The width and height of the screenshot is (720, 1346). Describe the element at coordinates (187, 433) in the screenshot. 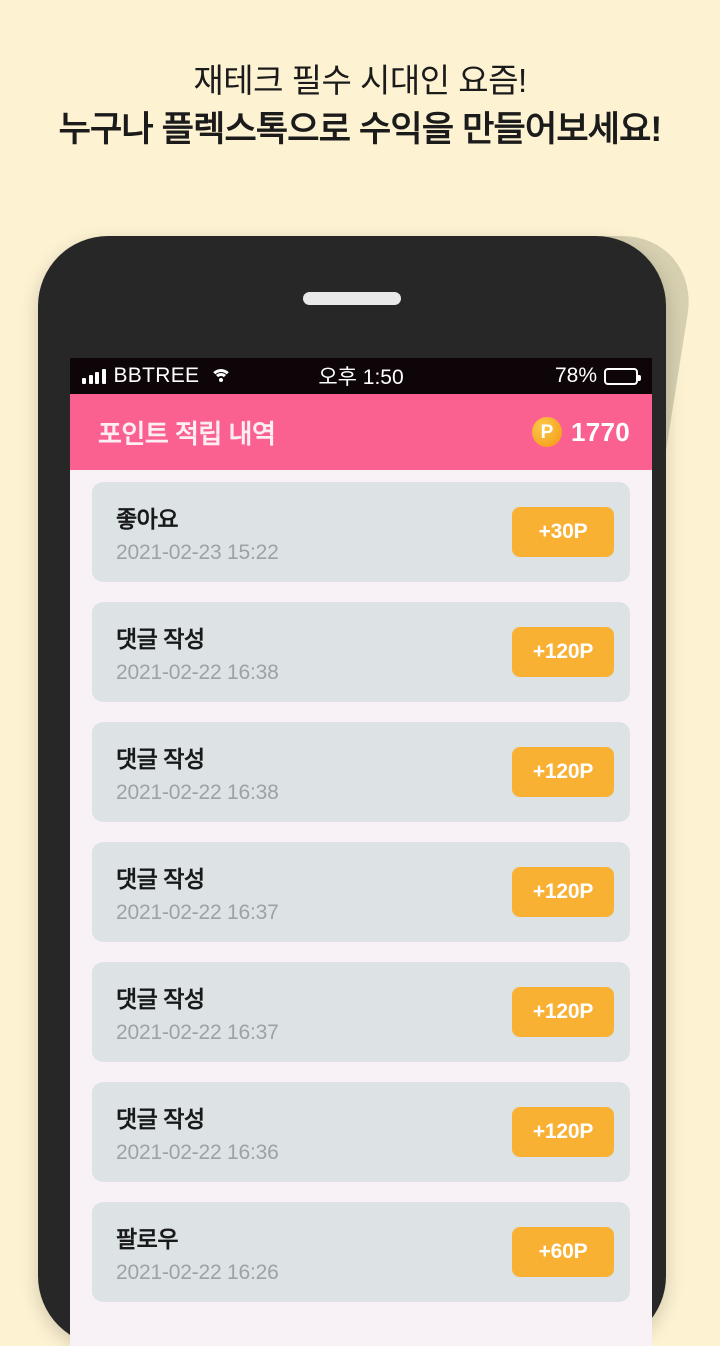

I see `page-title: 포인트 적립 내역` at that location.